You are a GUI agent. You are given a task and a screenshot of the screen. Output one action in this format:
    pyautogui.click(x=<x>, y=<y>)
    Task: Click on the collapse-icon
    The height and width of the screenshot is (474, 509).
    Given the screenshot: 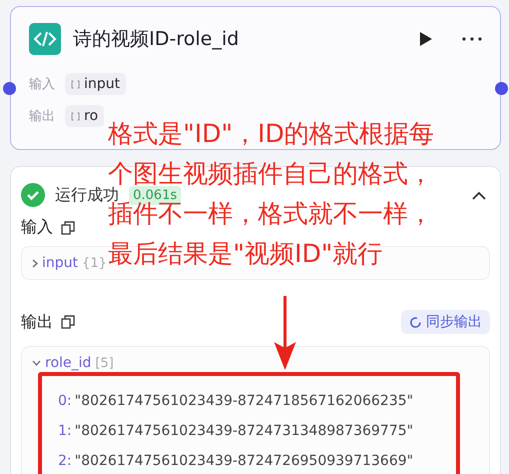 What is the action you would take?
    pyautogui.click(x=479, y=195)
    